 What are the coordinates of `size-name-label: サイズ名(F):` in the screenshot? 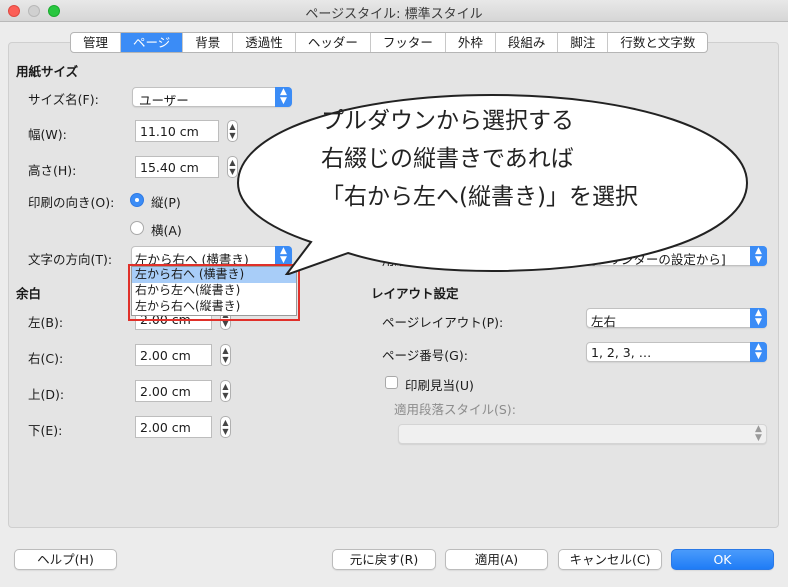 It's located at (63, 99).